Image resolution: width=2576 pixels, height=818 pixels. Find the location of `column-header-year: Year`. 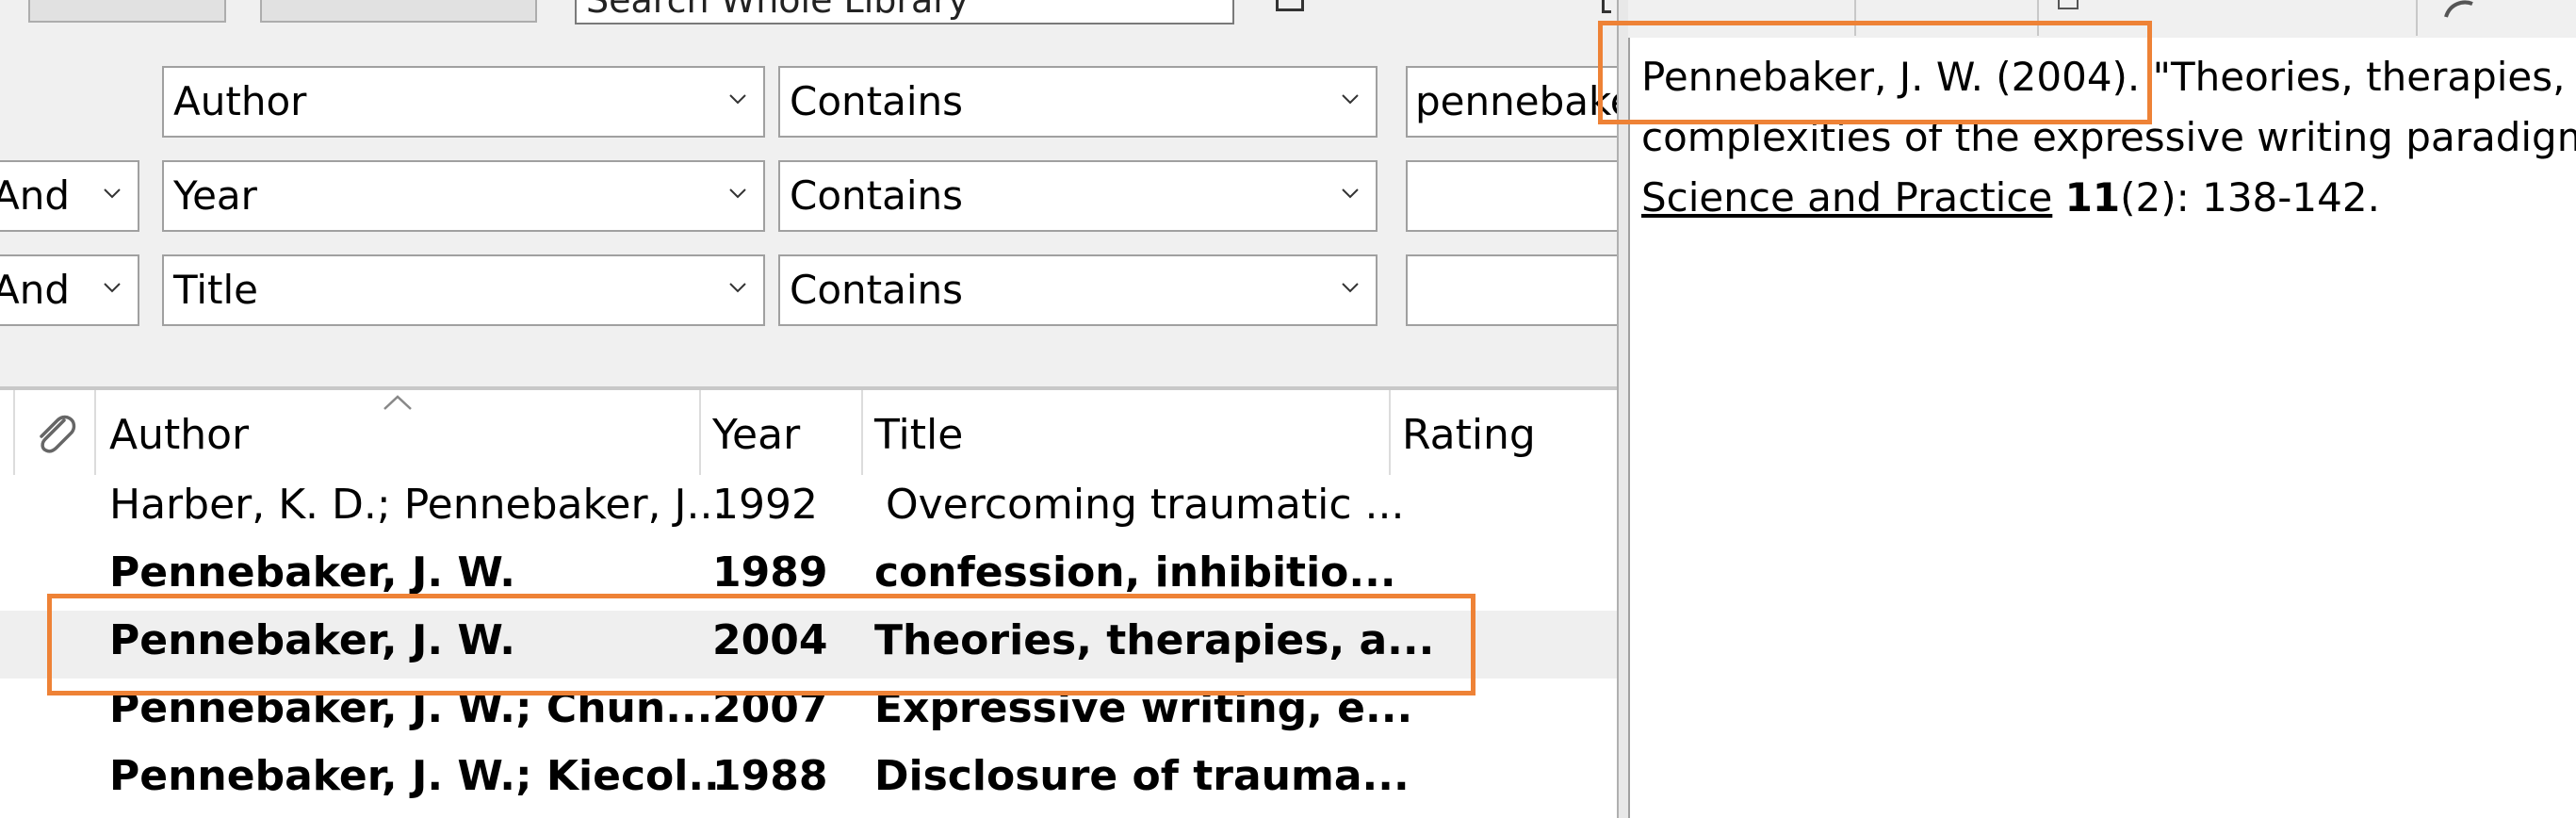

column-header-year: Year is located at coordinates (756, 435).